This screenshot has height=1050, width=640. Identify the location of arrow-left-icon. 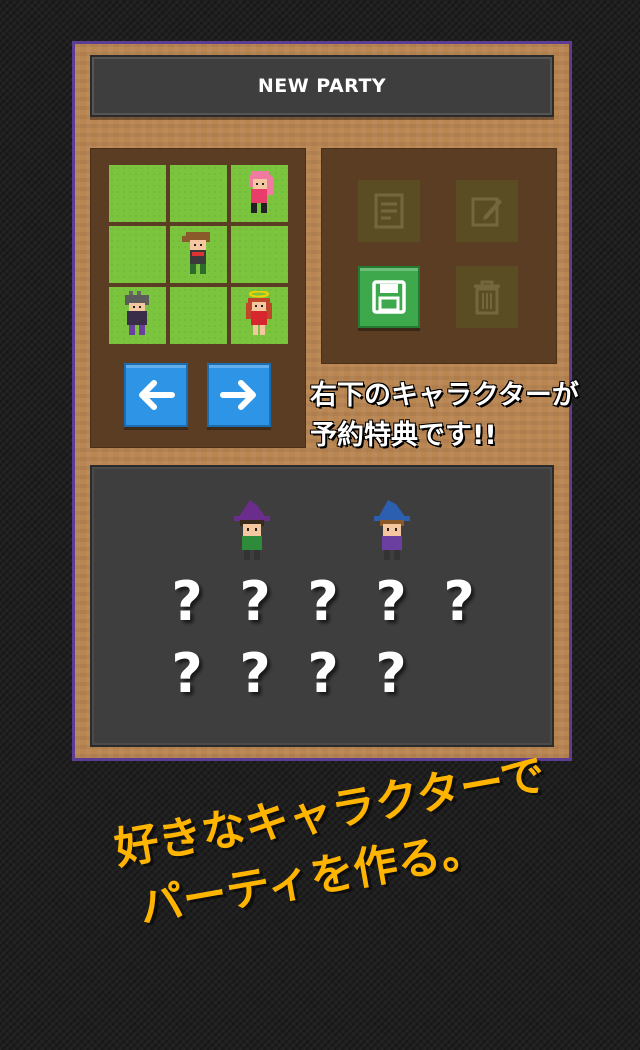
(157, 395).